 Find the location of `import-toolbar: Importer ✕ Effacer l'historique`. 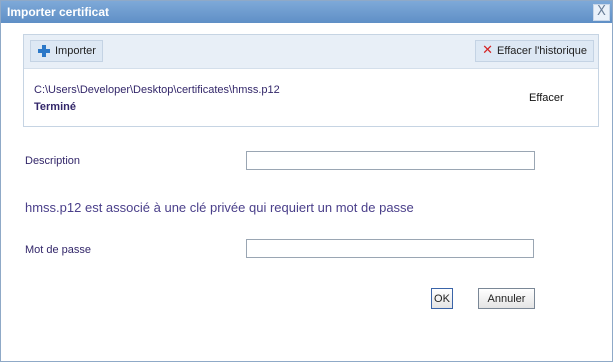

import-toolbar: Importer ✕ Effacer l'historique is located at coordinates (311, 52).